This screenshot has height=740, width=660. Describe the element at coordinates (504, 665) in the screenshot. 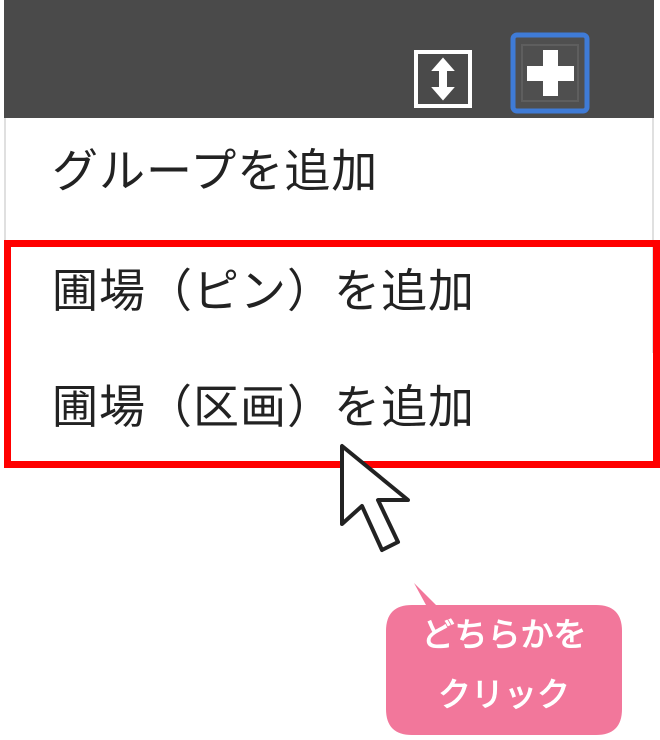

I see `callout-text: どちらかを クリック` at that location.